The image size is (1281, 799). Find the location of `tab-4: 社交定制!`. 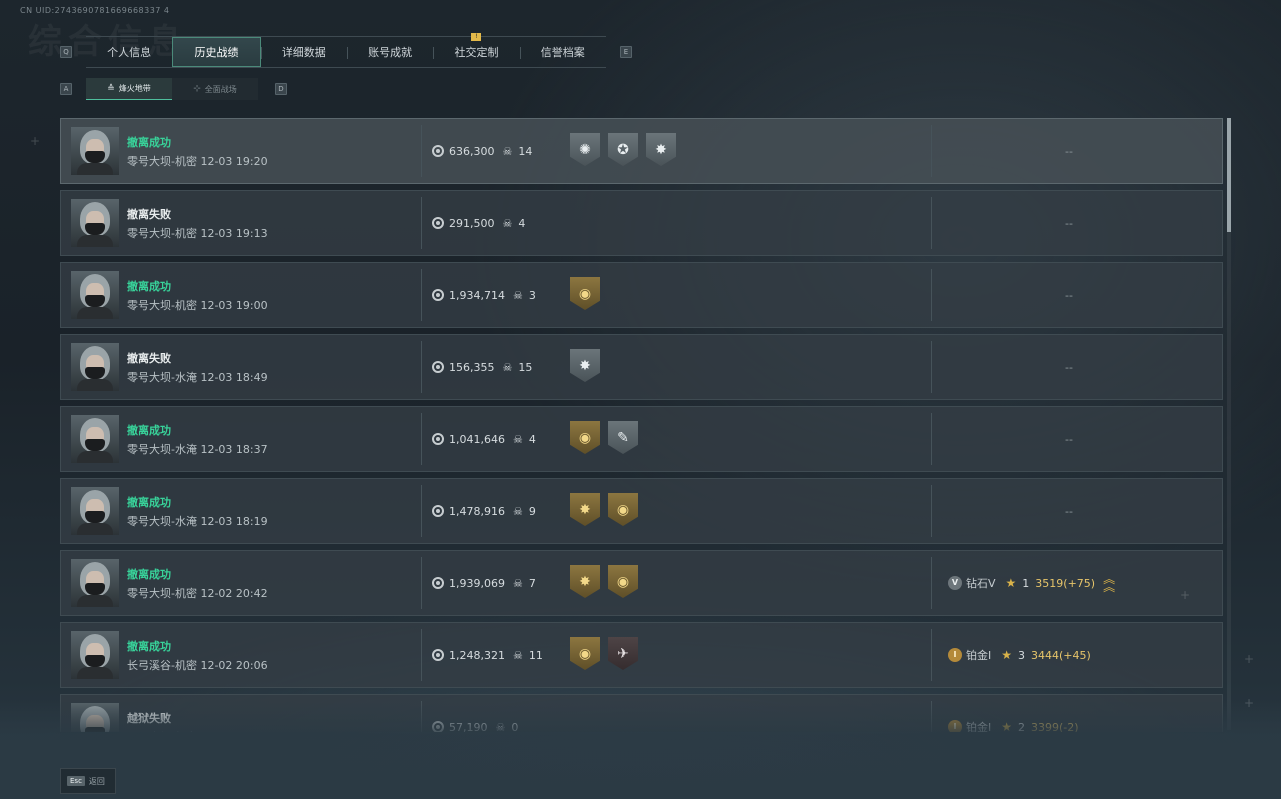

tab-4: 社交定制! is located at coordinates (476, 50).